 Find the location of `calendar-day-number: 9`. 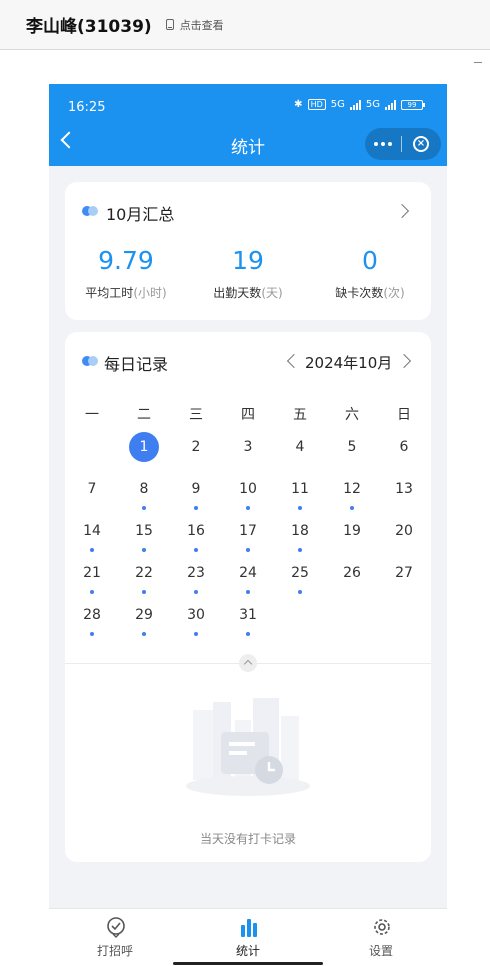

calendar-day-number: 9 is located at coordinates (196, 489).